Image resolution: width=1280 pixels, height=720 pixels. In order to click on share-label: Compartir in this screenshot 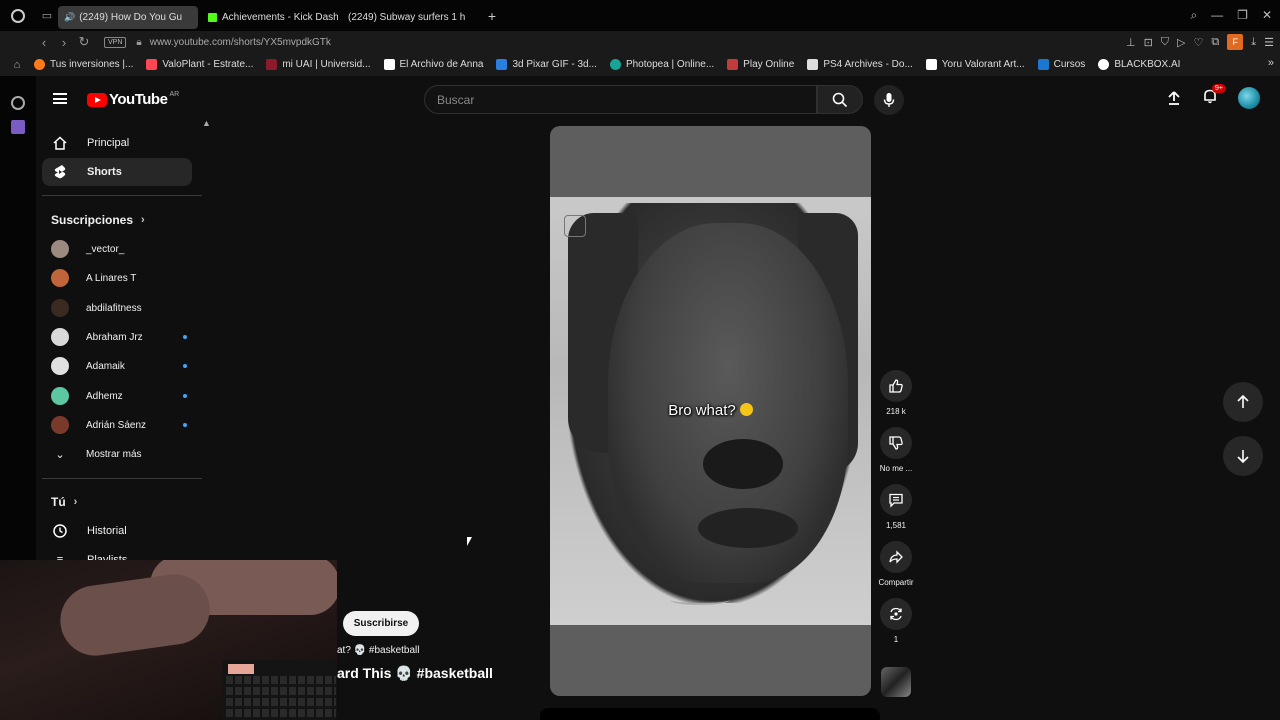, I will do `click(896, 582)`.